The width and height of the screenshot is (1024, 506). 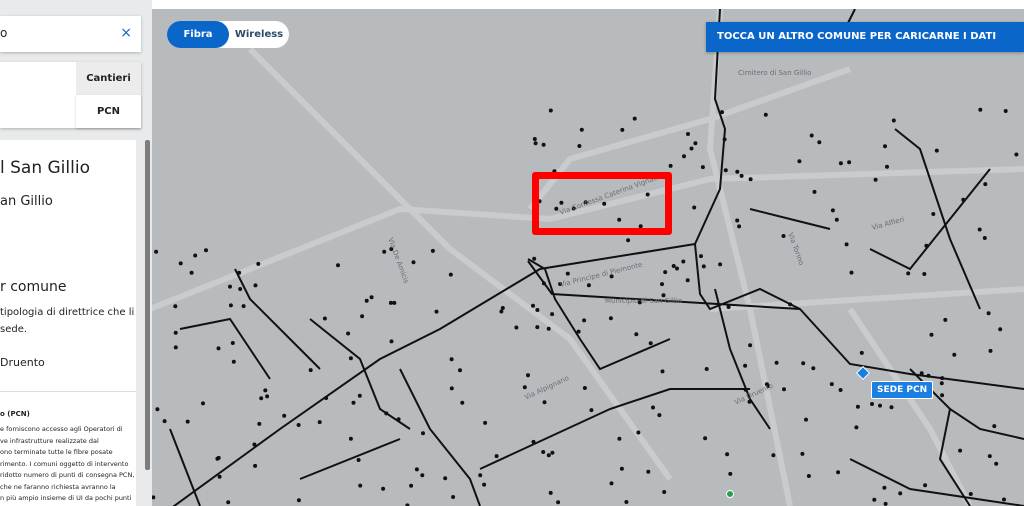 I want to click on info-text: sede., so click(x=14, y=329).